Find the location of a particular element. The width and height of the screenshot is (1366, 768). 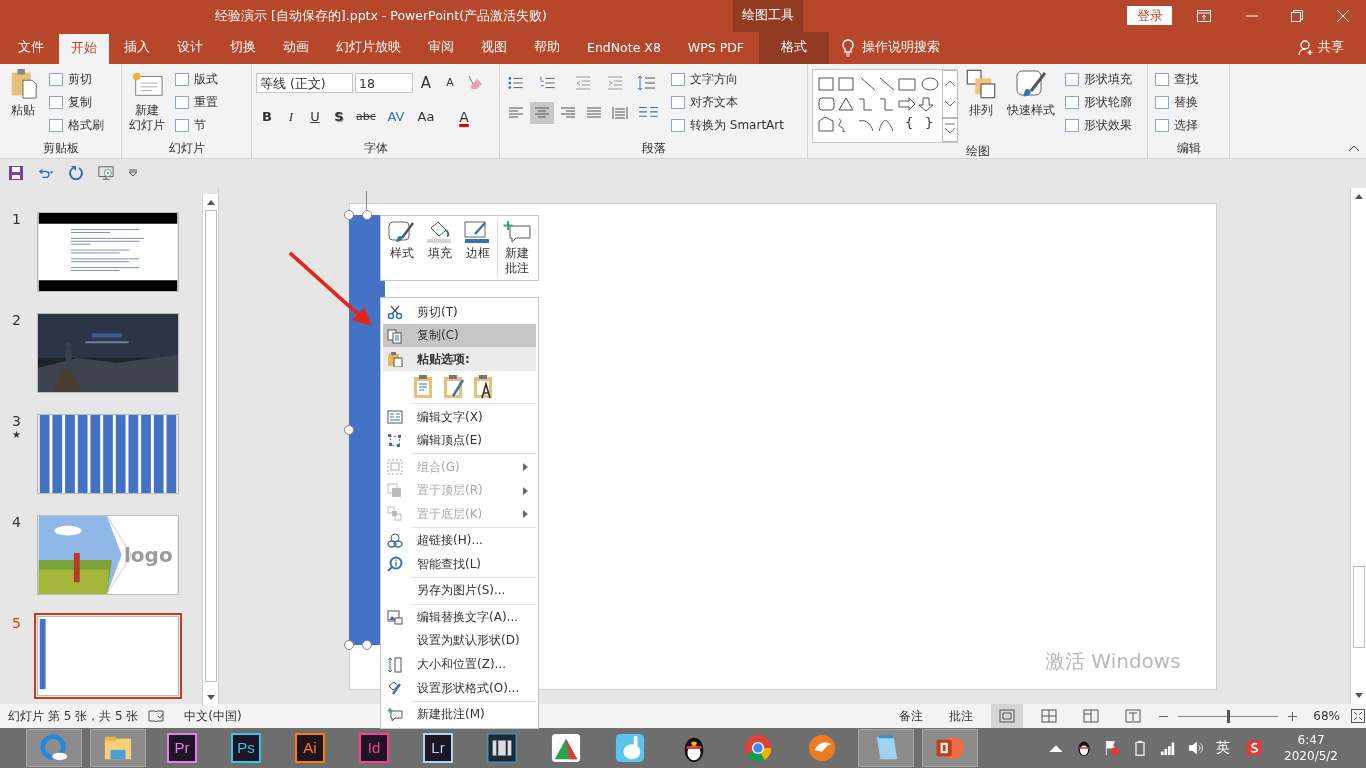

font-style-button: abc is located at coordinates (366, 116).